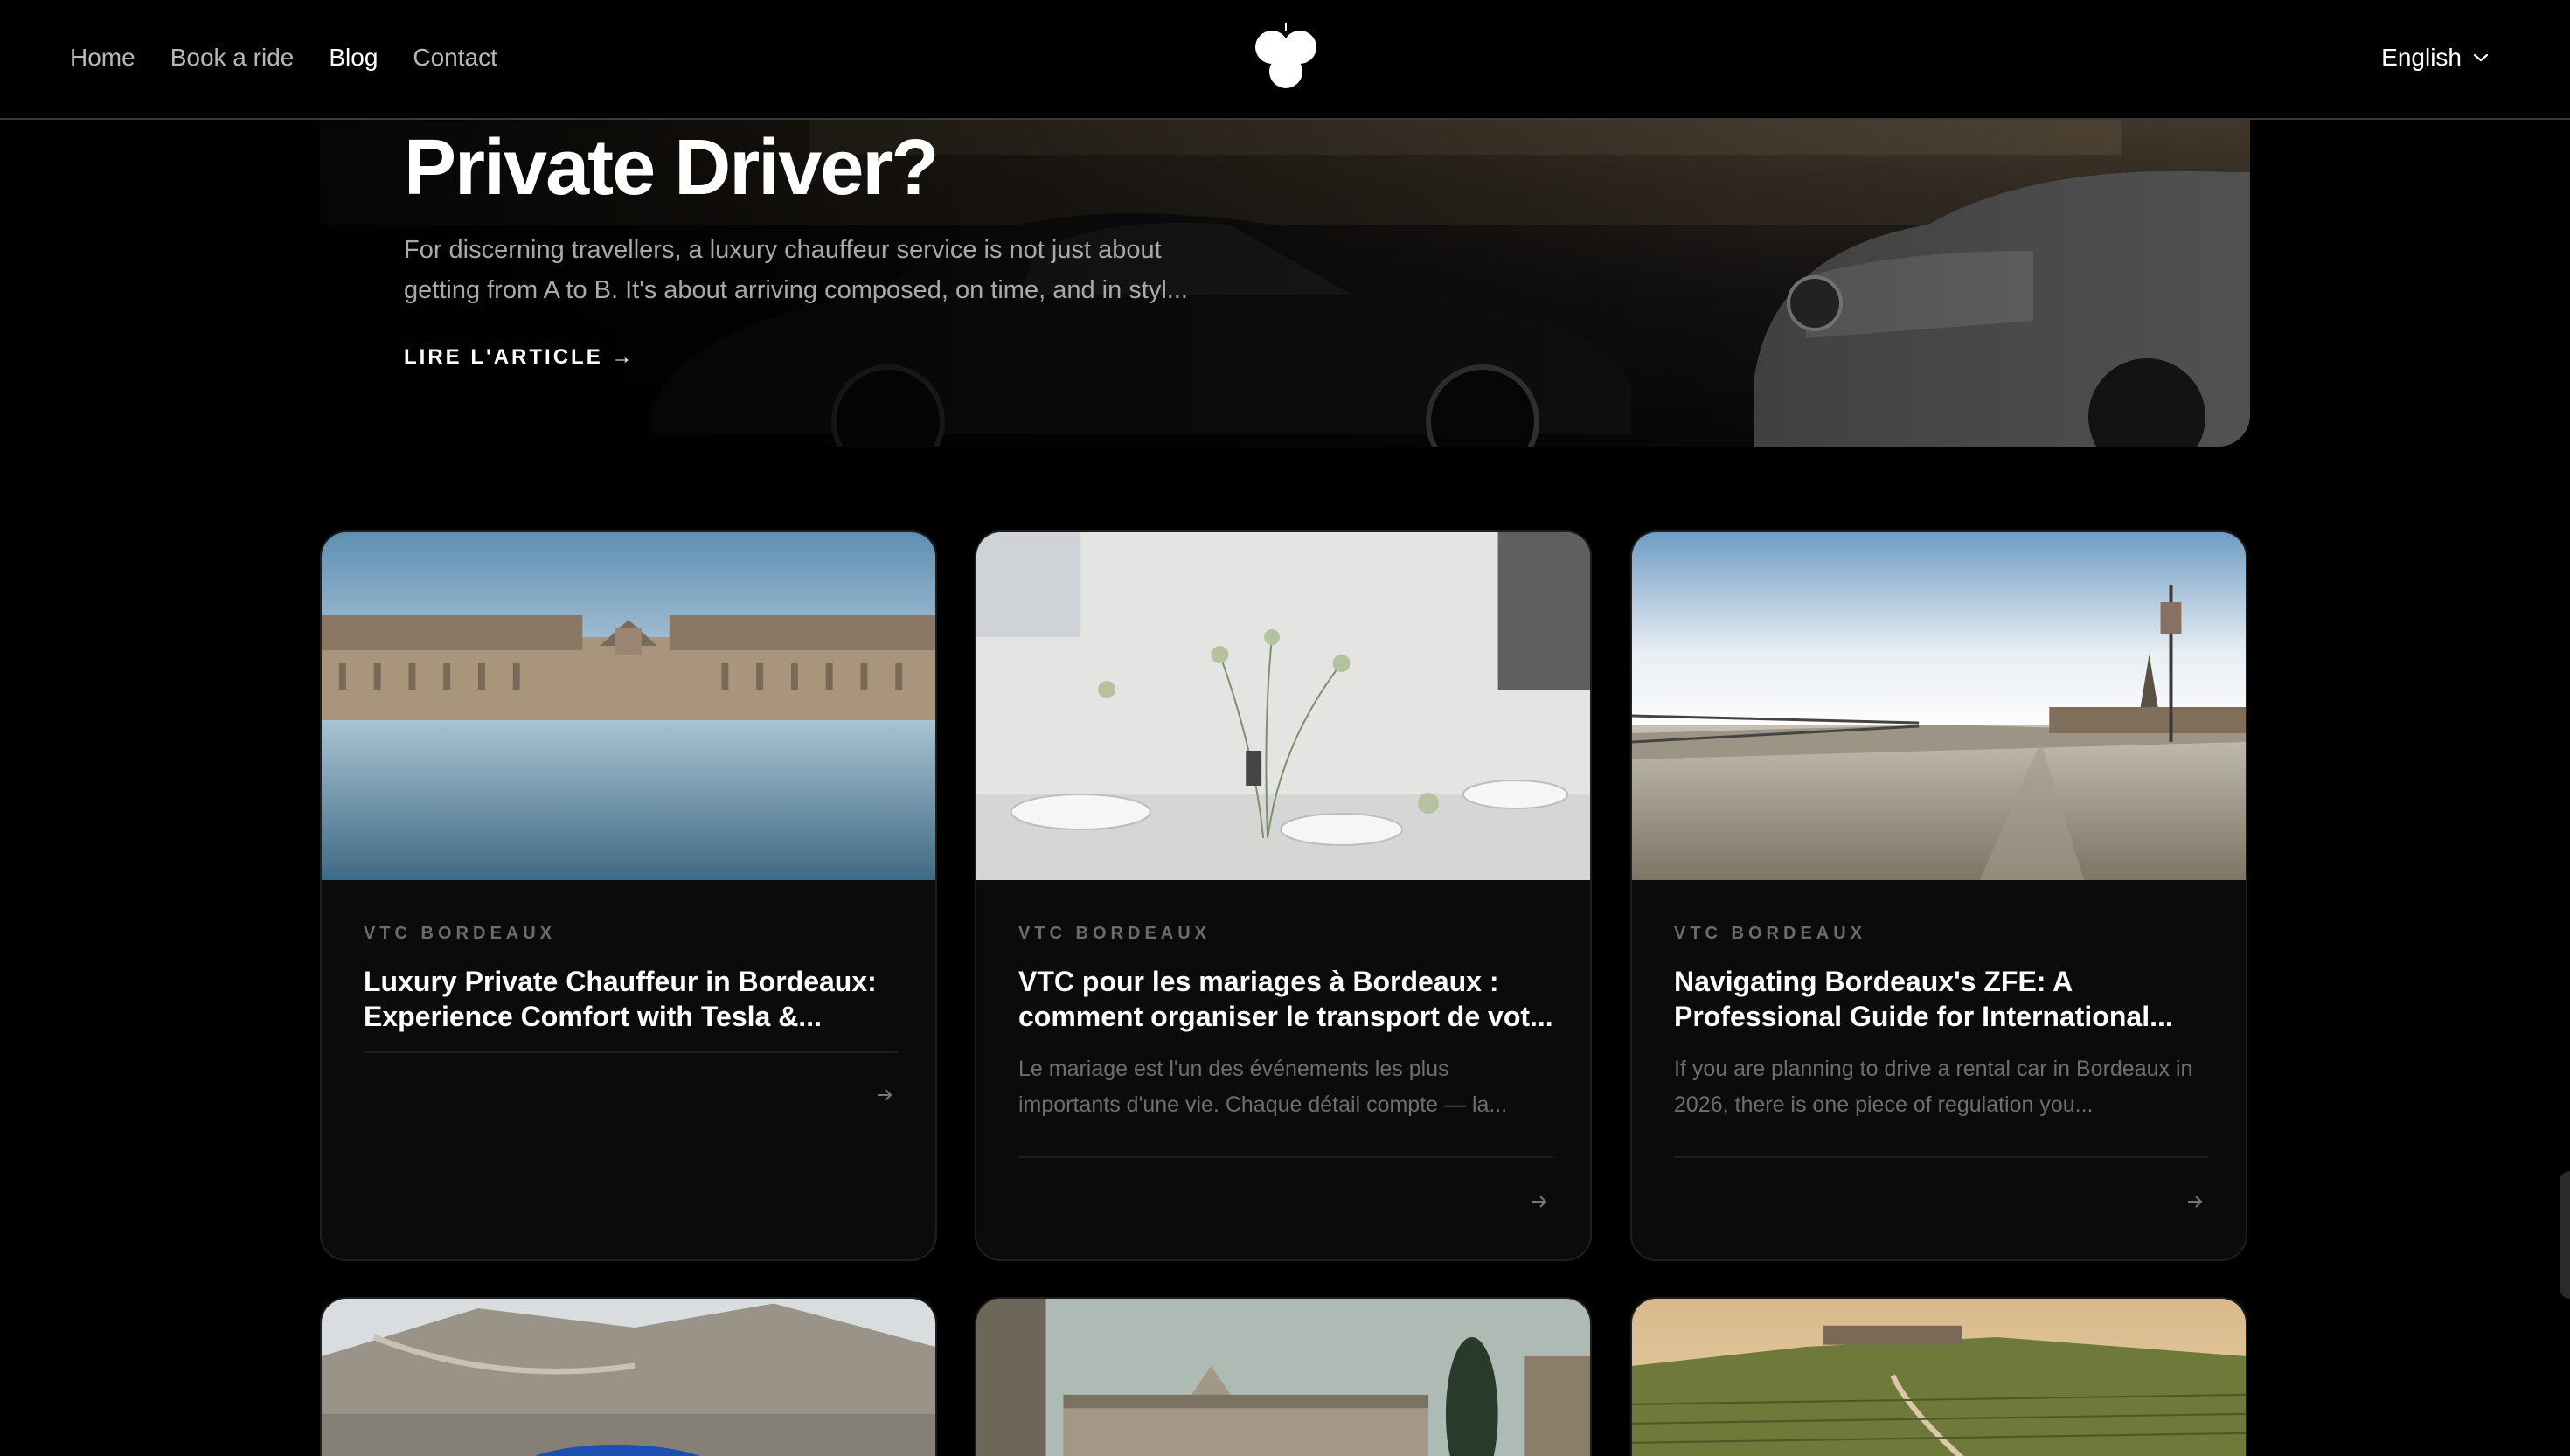 This screenshot has width=2570, height=1456. Describe the element at coordinates (519, 357) in the screenshot. I see `read-article-link: LIRE L'ARTICLE →` at that location.